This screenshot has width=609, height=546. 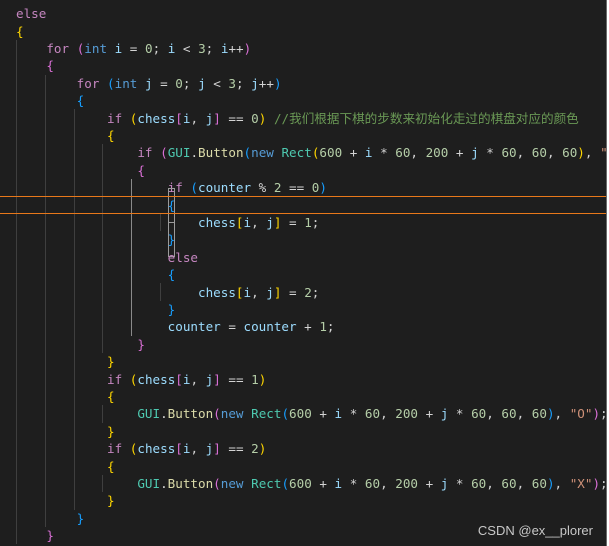 What do you see at coordinates (35, 532) in the screenshot?
I see `code-line: }` at bounding box center [35, 532].